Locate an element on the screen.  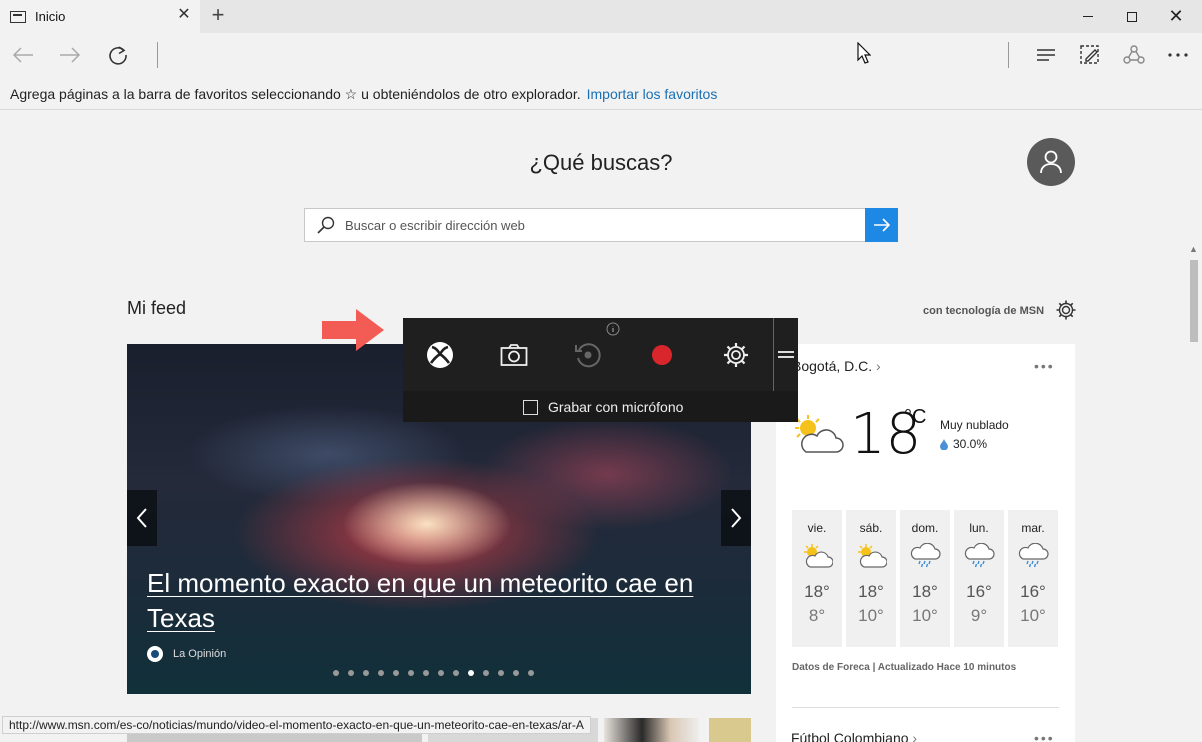
weather-condition: Muy nublado is located at coordinates (974, 425).